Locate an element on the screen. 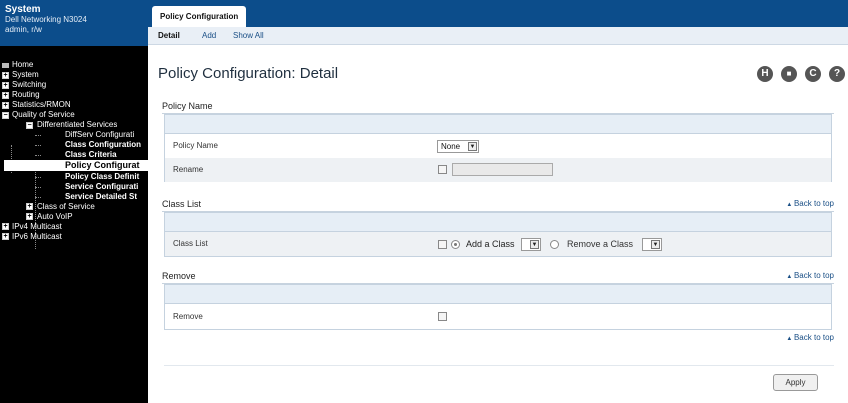 Image resolution: width=848 pixels, height=403 pixels. row-remove: Remove is located at coordinates (498, 317).